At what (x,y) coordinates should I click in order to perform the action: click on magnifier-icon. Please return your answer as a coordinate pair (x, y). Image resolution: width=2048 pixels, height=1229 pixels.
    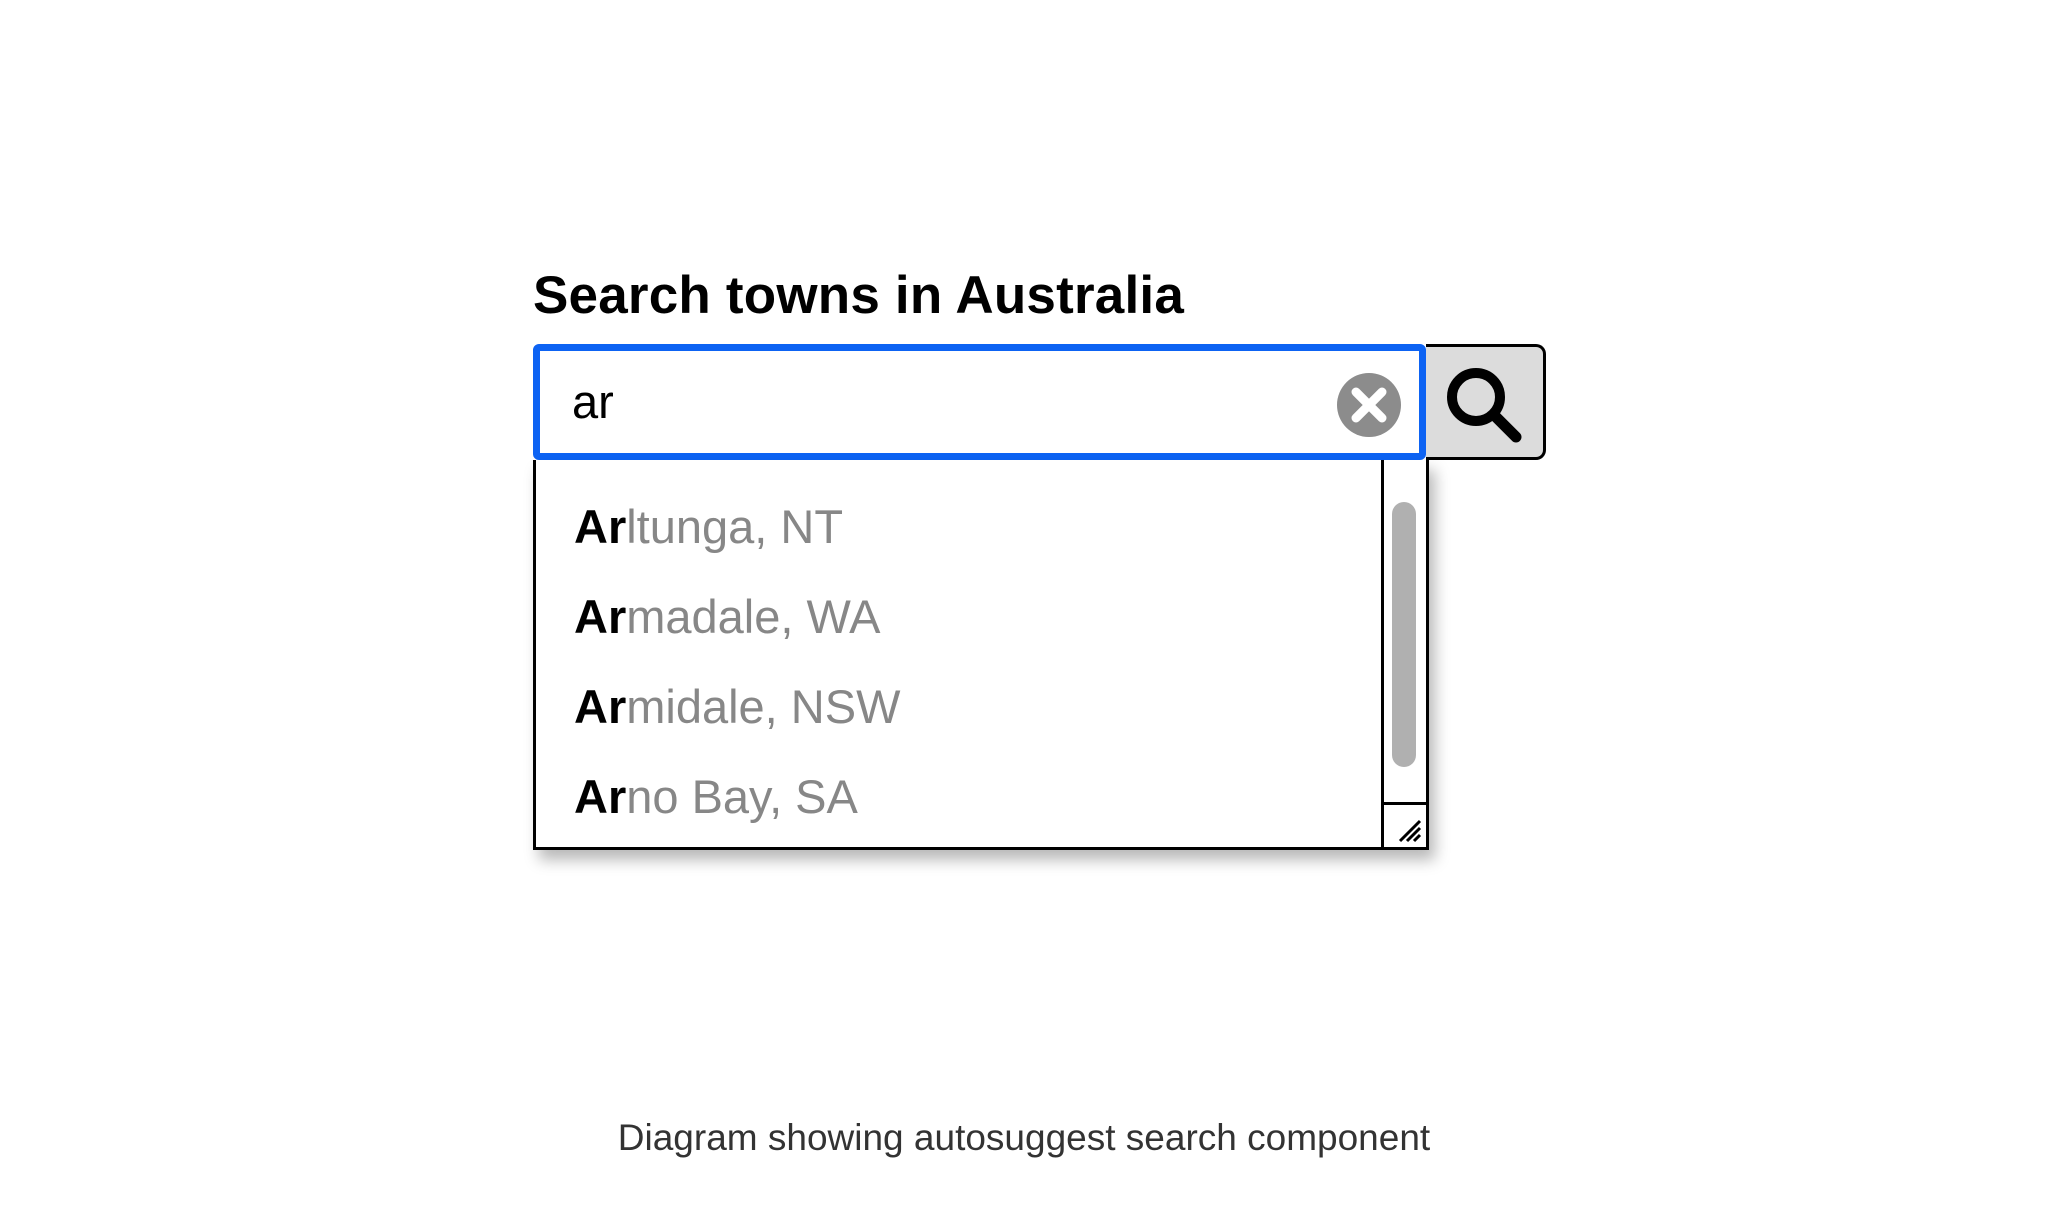
    Looking at the image, I should click on (1484, 405).